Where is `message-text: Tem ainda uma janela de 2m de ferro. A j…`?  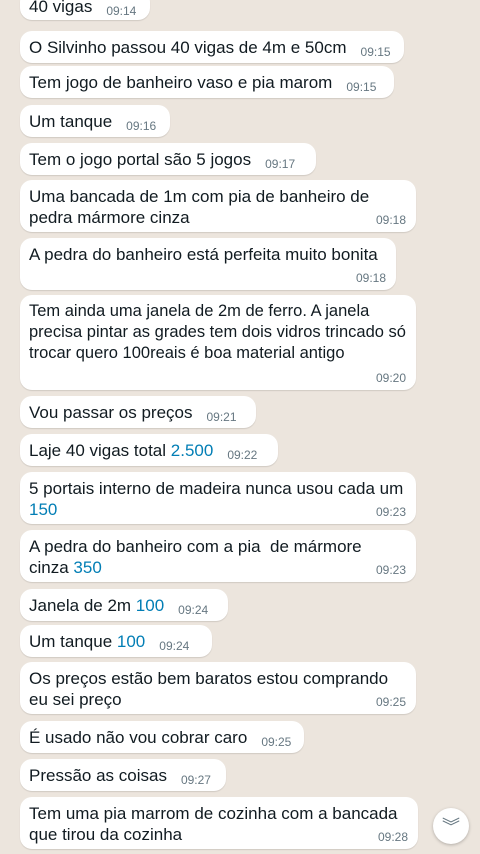 message-text: Tem ainda uma janela de 2m de ferro. A j… is located at coordinates (220, 332).